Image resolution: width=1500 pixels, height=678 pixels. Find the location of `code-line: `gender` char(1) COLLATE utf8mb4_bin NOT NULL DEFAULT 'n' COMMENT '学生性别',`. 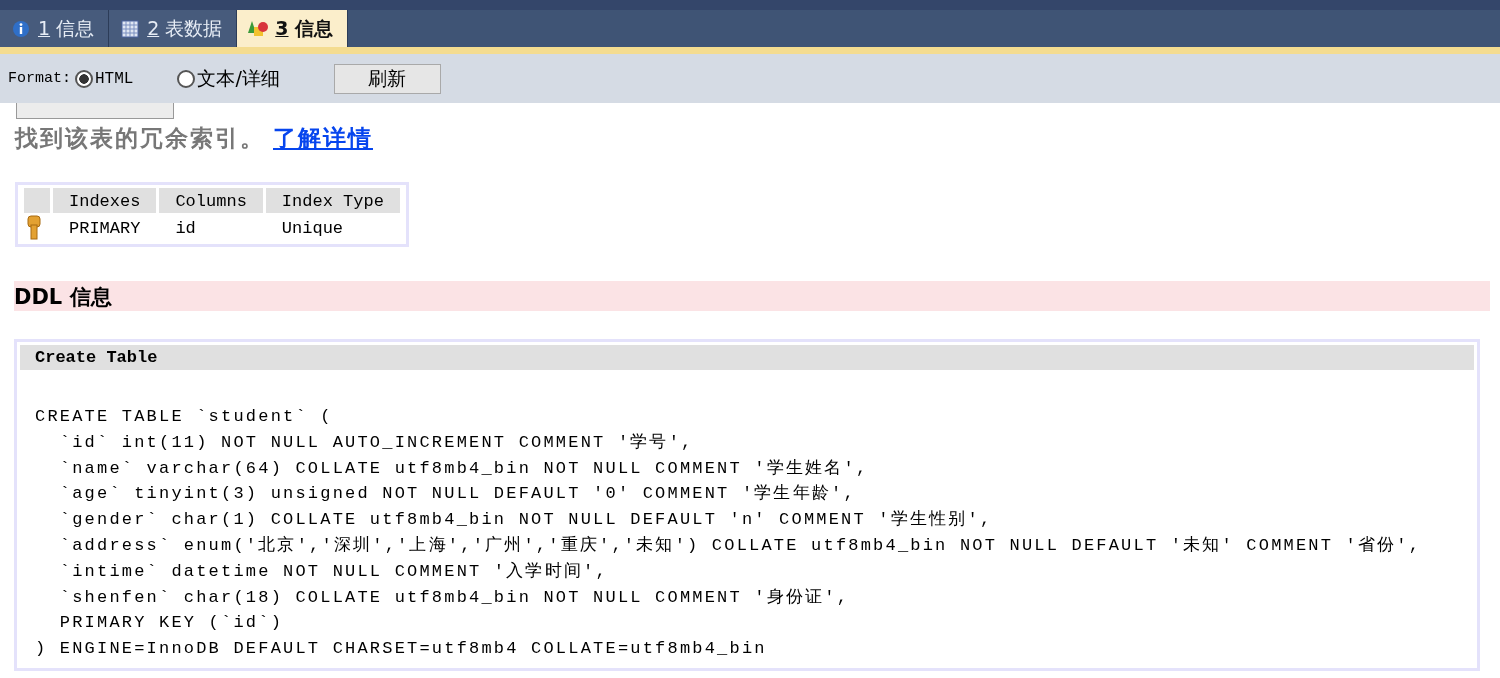

code-line: `gender` char(1) COLLATE utf8mb4_bin NOT NULL DEFAULT 'n' COMMENT '学生性别', is located at coordinates (526, 520).